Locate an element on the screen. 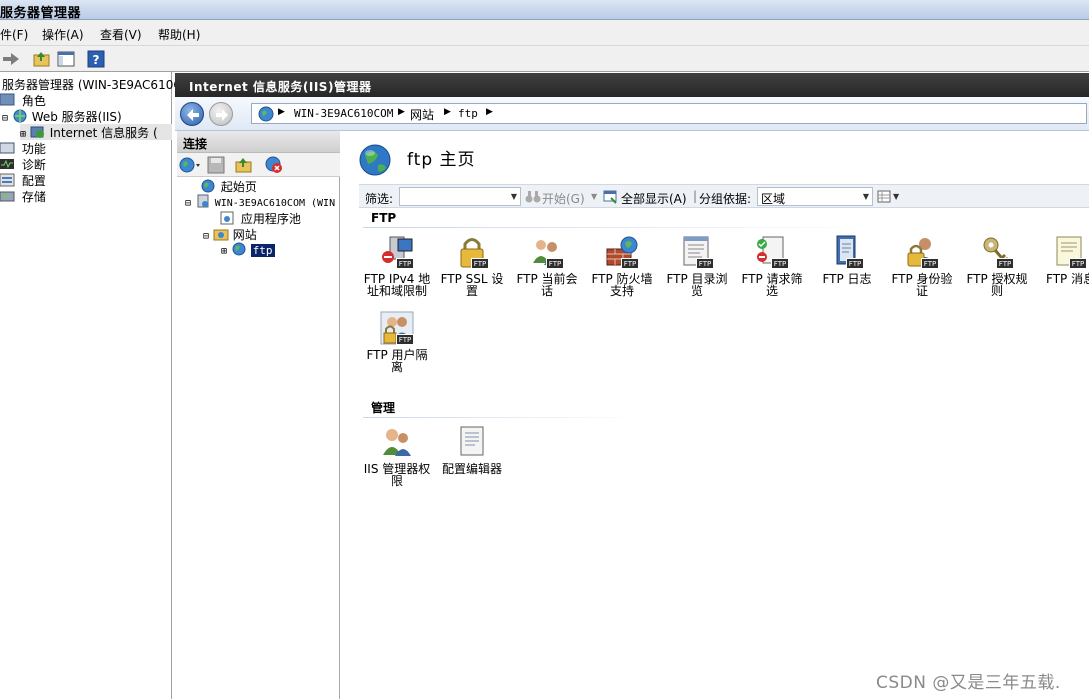 The image size is (1089, 699). forward-button is located at coordinates (221, 114).